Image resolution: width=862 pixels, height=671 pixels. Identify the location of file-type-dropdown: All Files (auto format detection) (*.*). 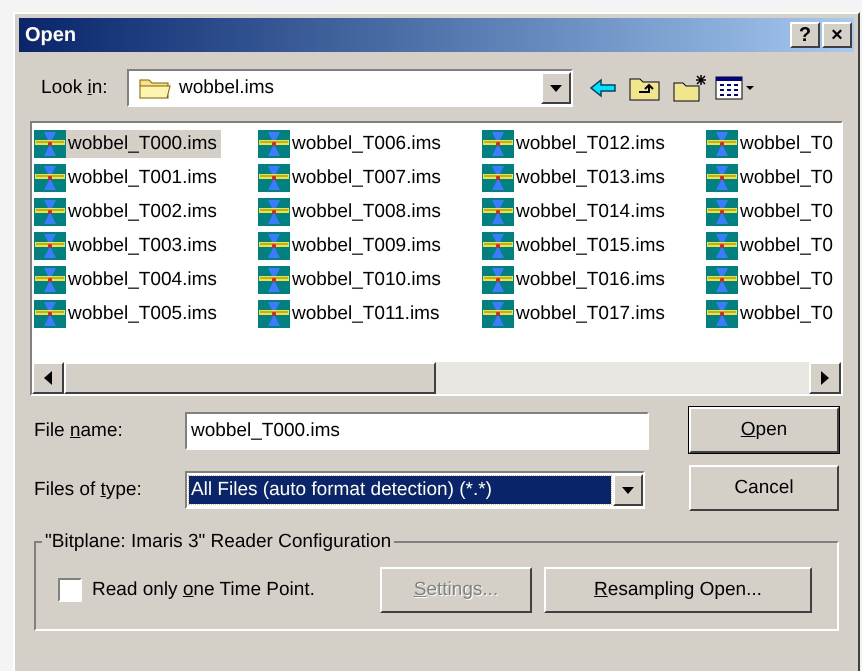
(415, 490).